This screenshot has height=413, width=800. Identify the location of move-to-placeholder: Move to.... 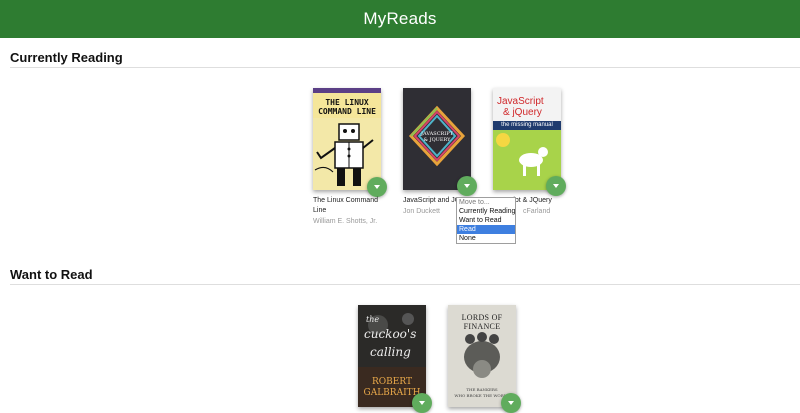
(474, 202).